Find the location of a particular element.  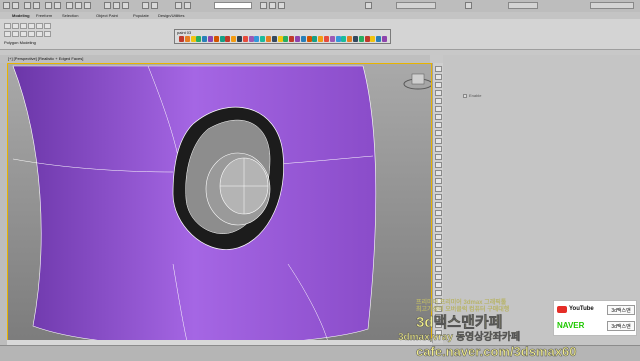

element-icon is located at coordinates (47, 26).